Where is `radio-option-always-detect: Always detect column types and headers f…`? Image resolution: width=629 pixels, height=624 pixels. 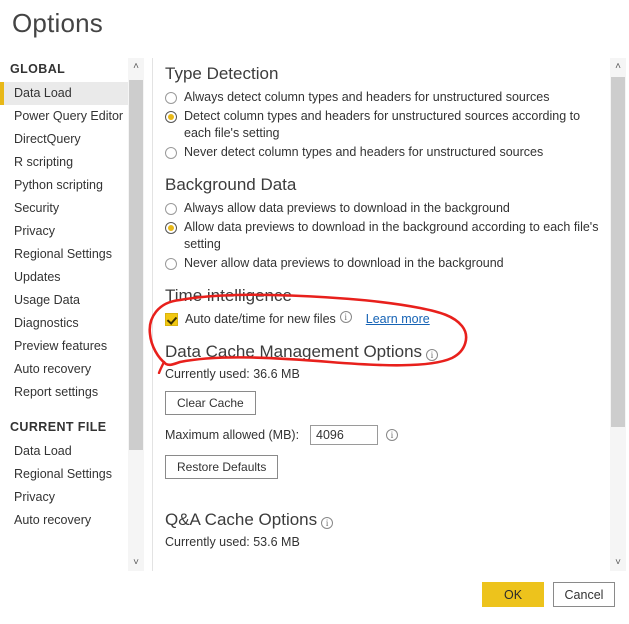 radio-option-always-detect: Always detect column types and headers f… is located at coordinates (385, 97).